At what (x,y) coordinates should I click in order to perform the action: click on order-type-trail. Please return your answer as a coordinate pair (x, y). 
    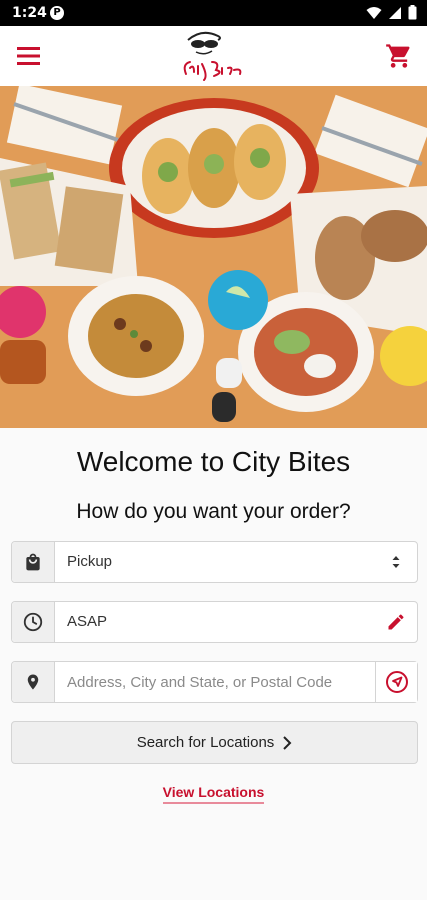
    Looking at the image, I should click on (396, 562).